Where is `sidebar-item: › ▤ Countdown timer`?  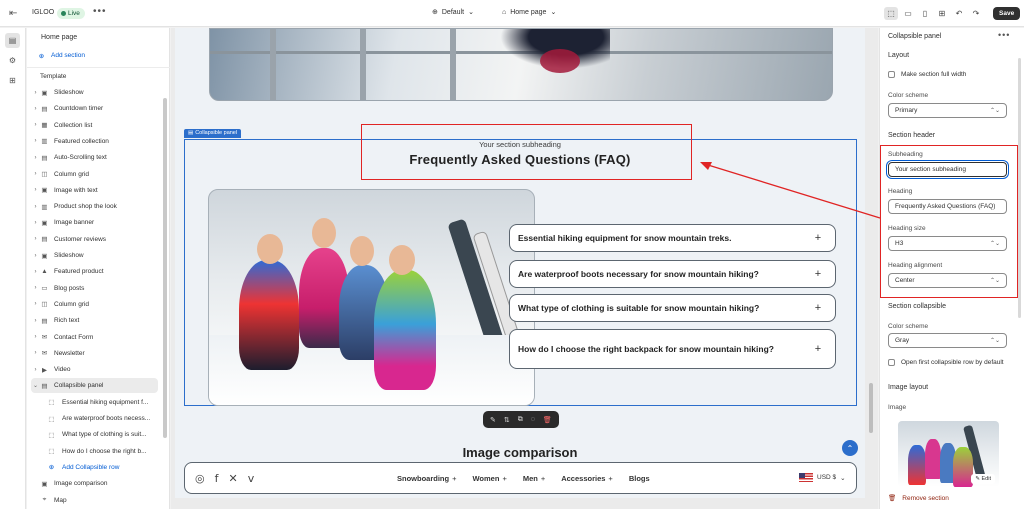 sidebar-item: › ▤ Countdown timer is located at coordinates (94, 108).